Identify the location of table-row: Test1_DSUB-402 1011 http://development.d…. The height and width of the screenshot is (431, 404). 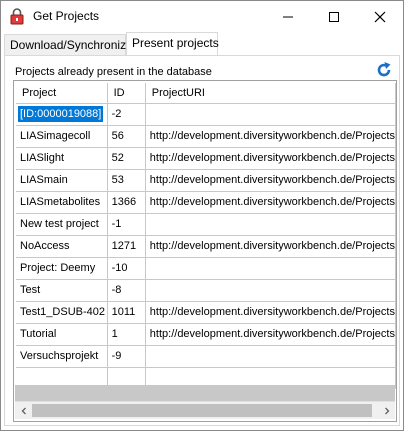
(206, 312).